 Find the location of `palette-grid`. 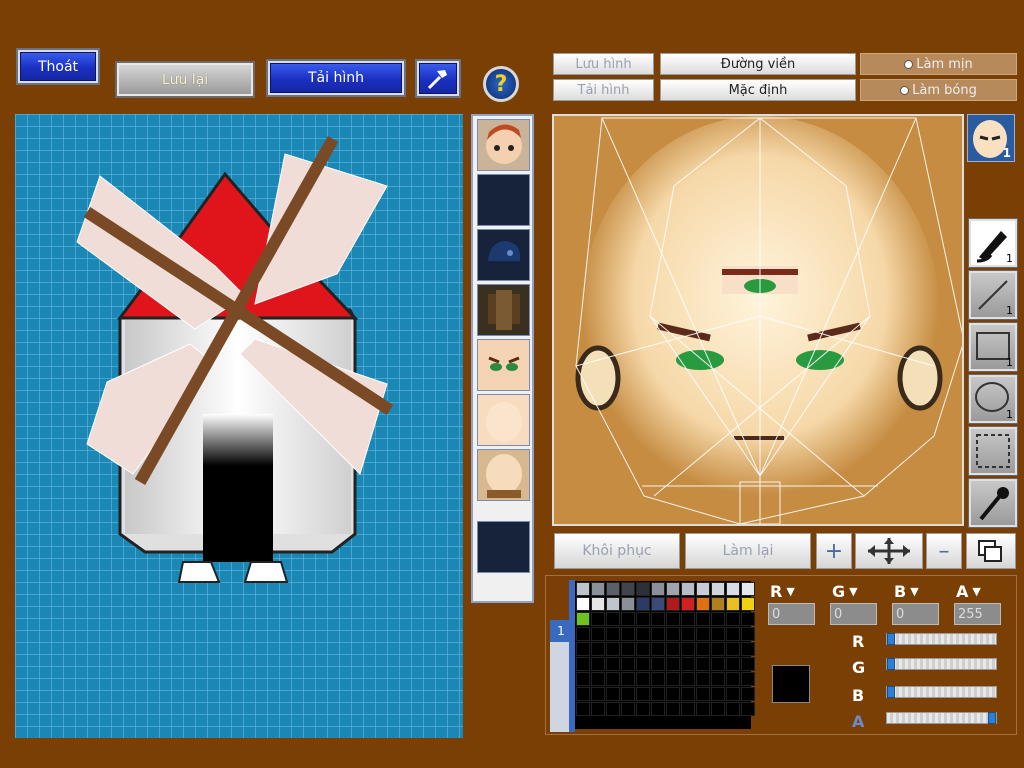

palette-grid is located at coordinates (665, 655).